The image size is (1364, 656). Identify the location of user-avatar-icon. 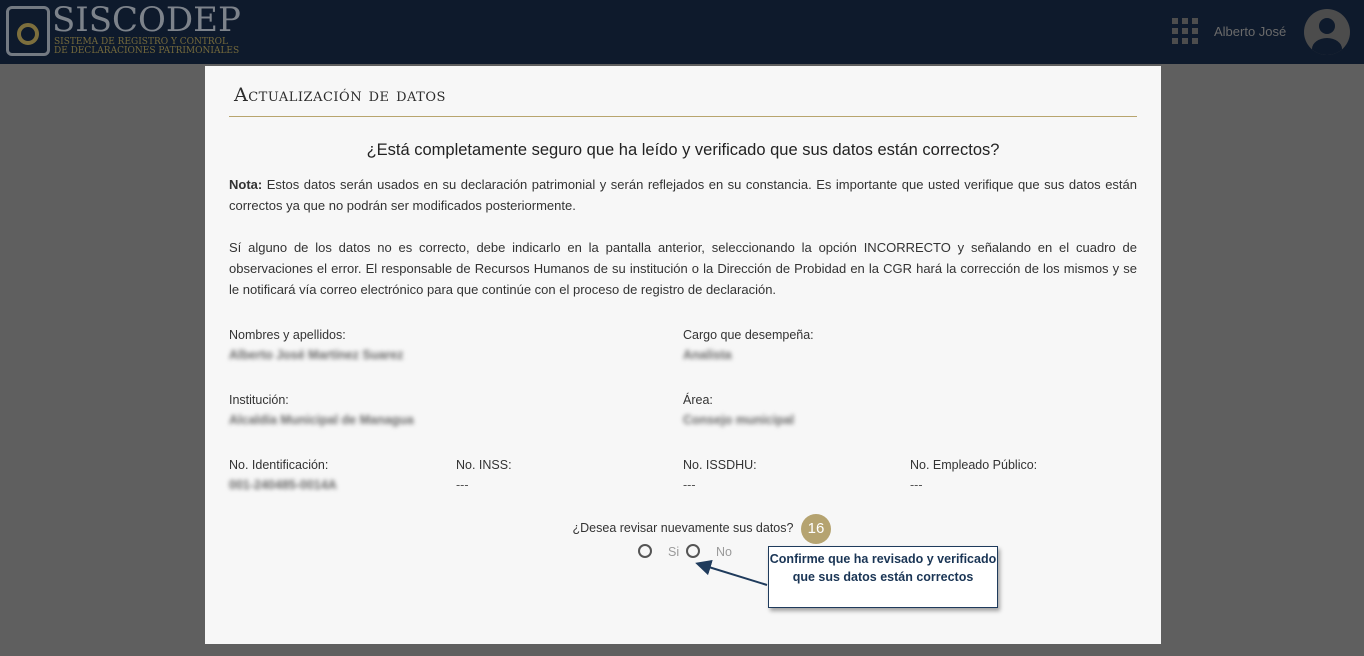
(1327, 32).